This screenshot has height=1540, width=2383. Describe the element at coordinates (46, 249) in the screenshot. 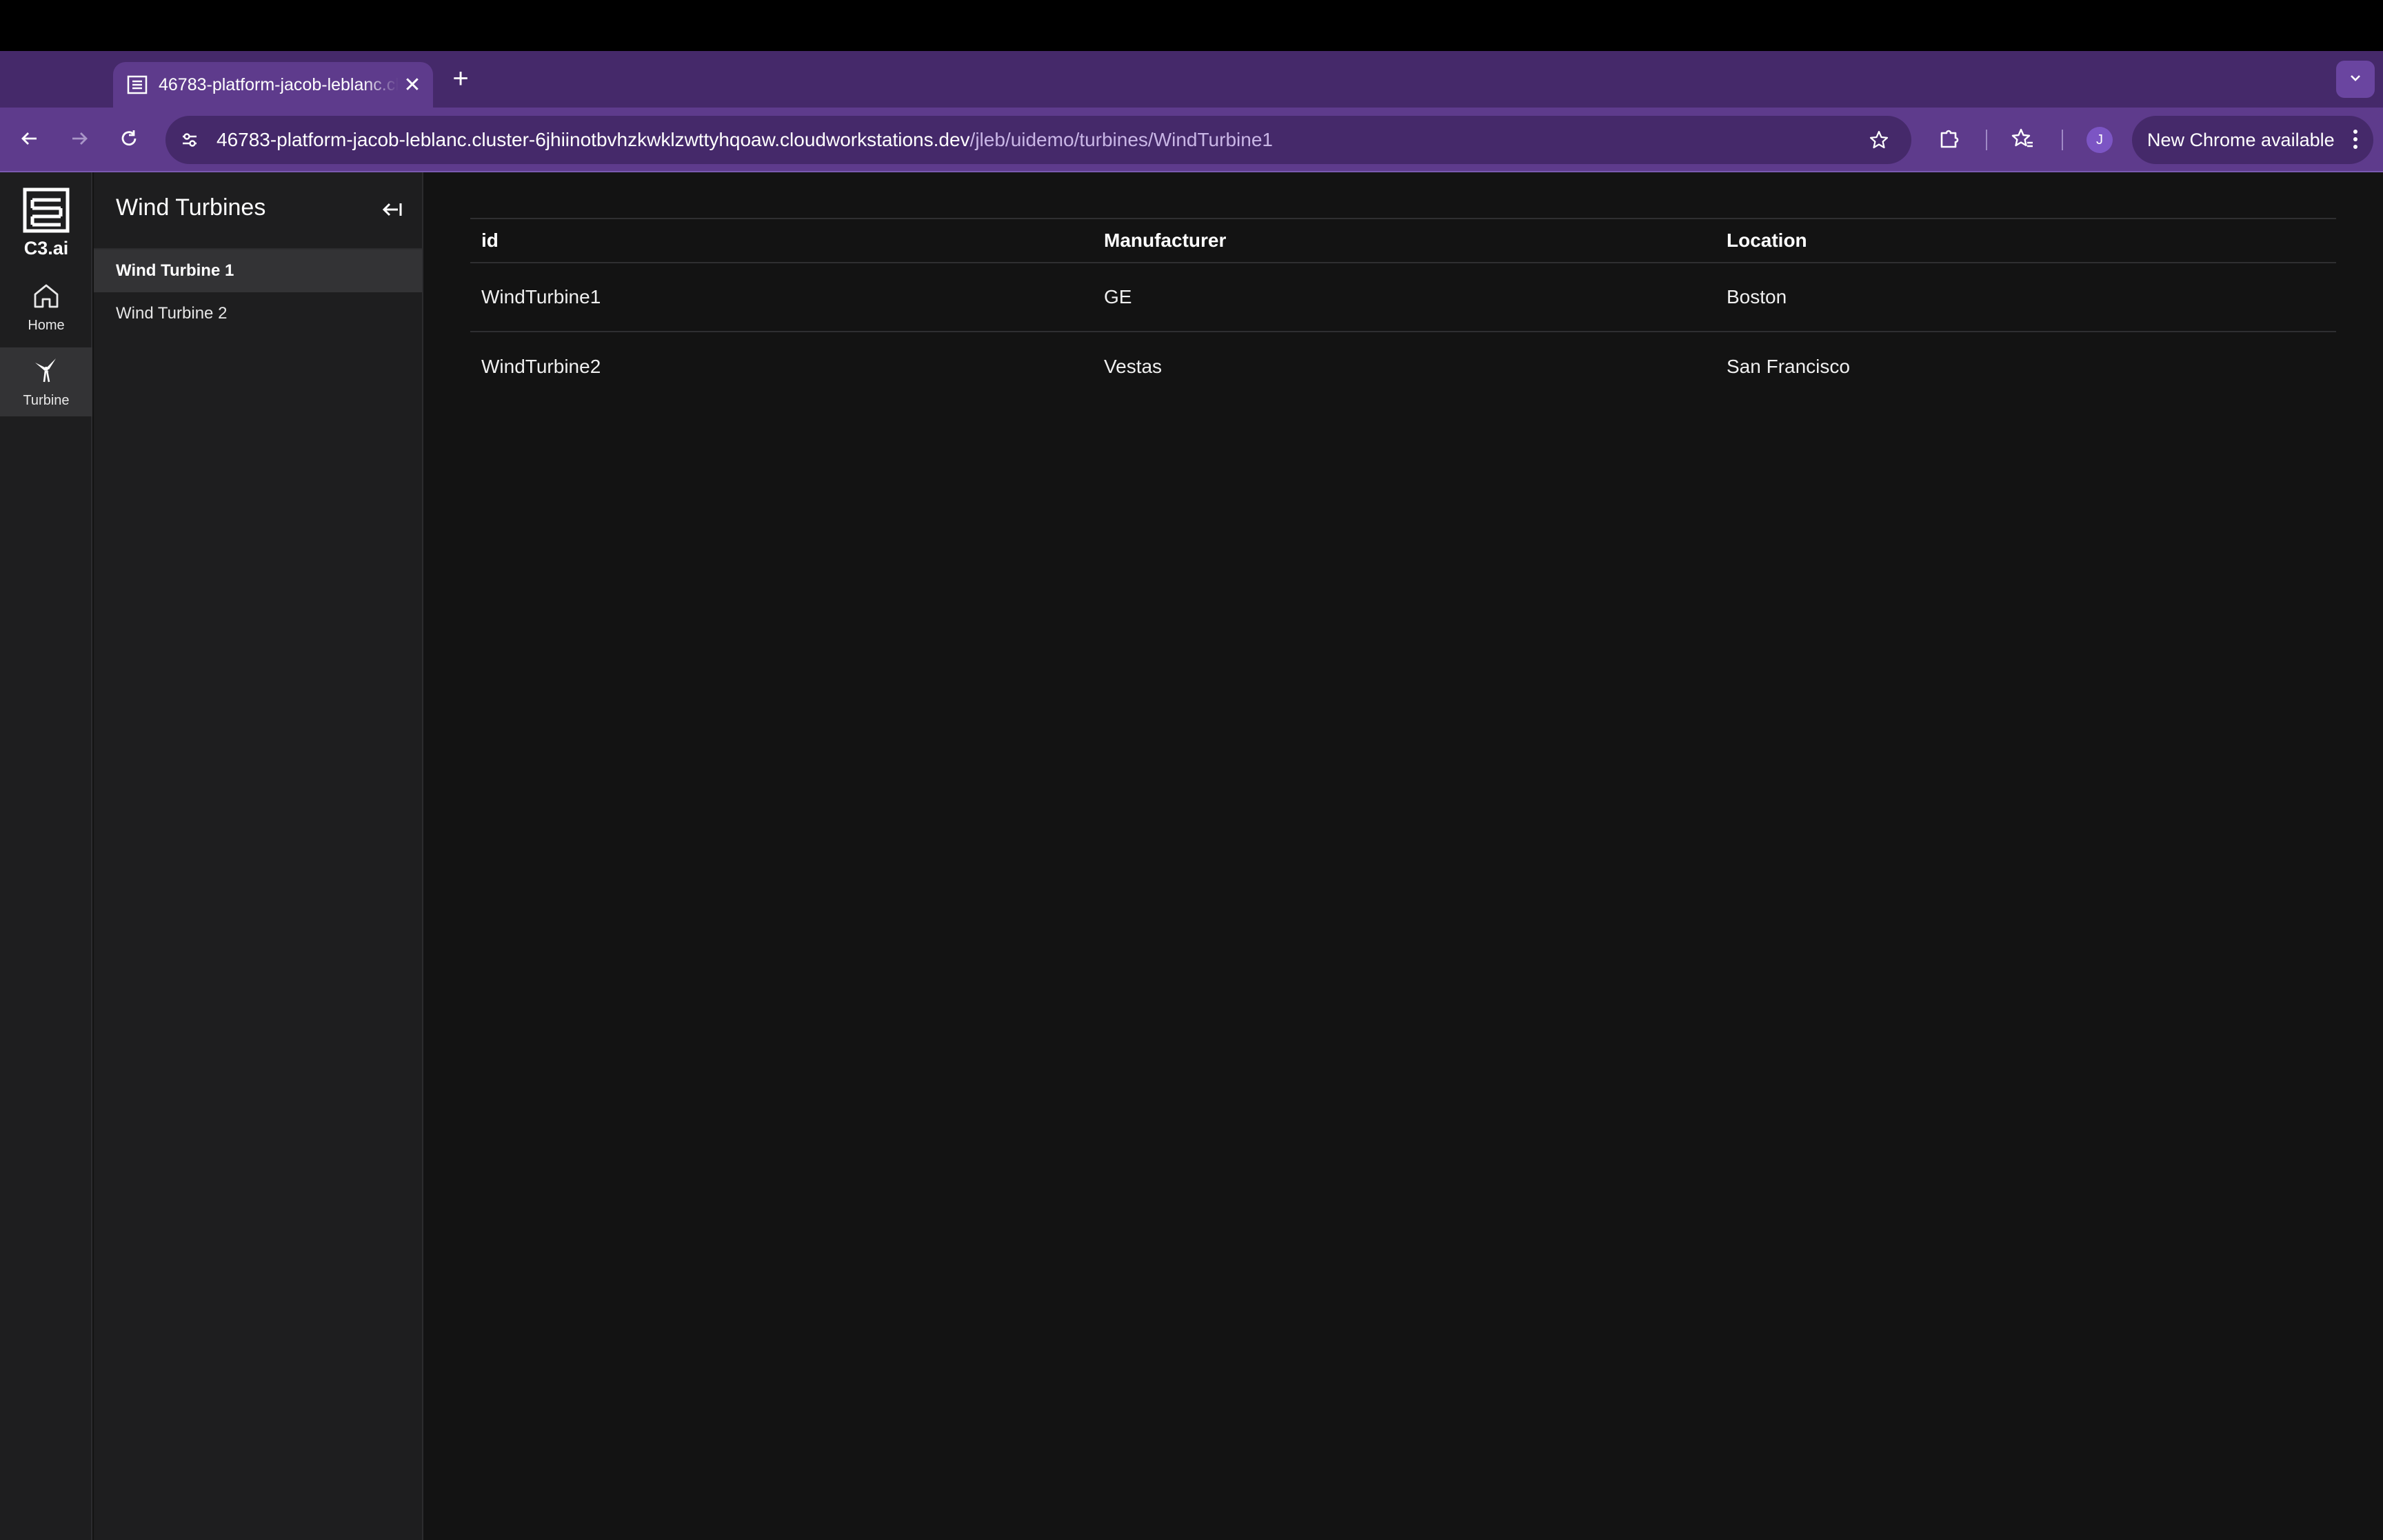

I see `logo-text: C3.ai` at that location.